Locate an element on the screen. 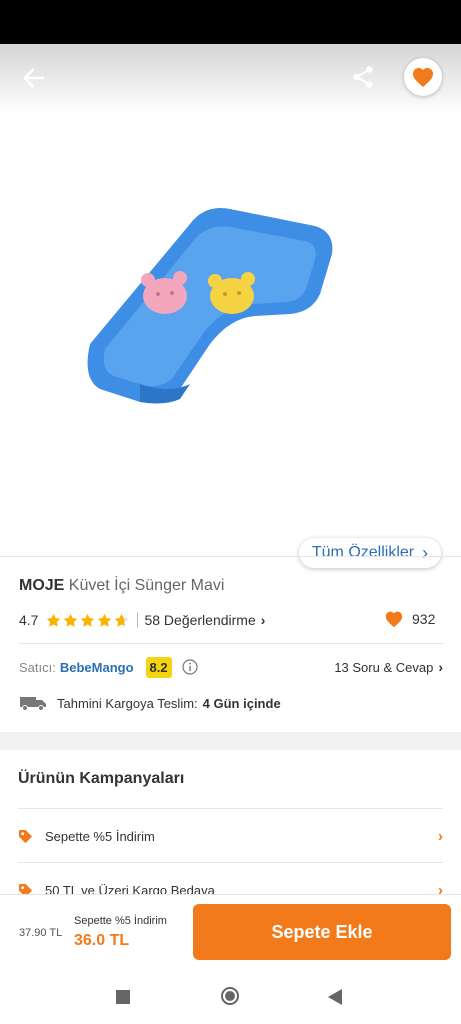 This screenshot has height=1024, width=461. favorite-button is located at coordinates (423, 77).